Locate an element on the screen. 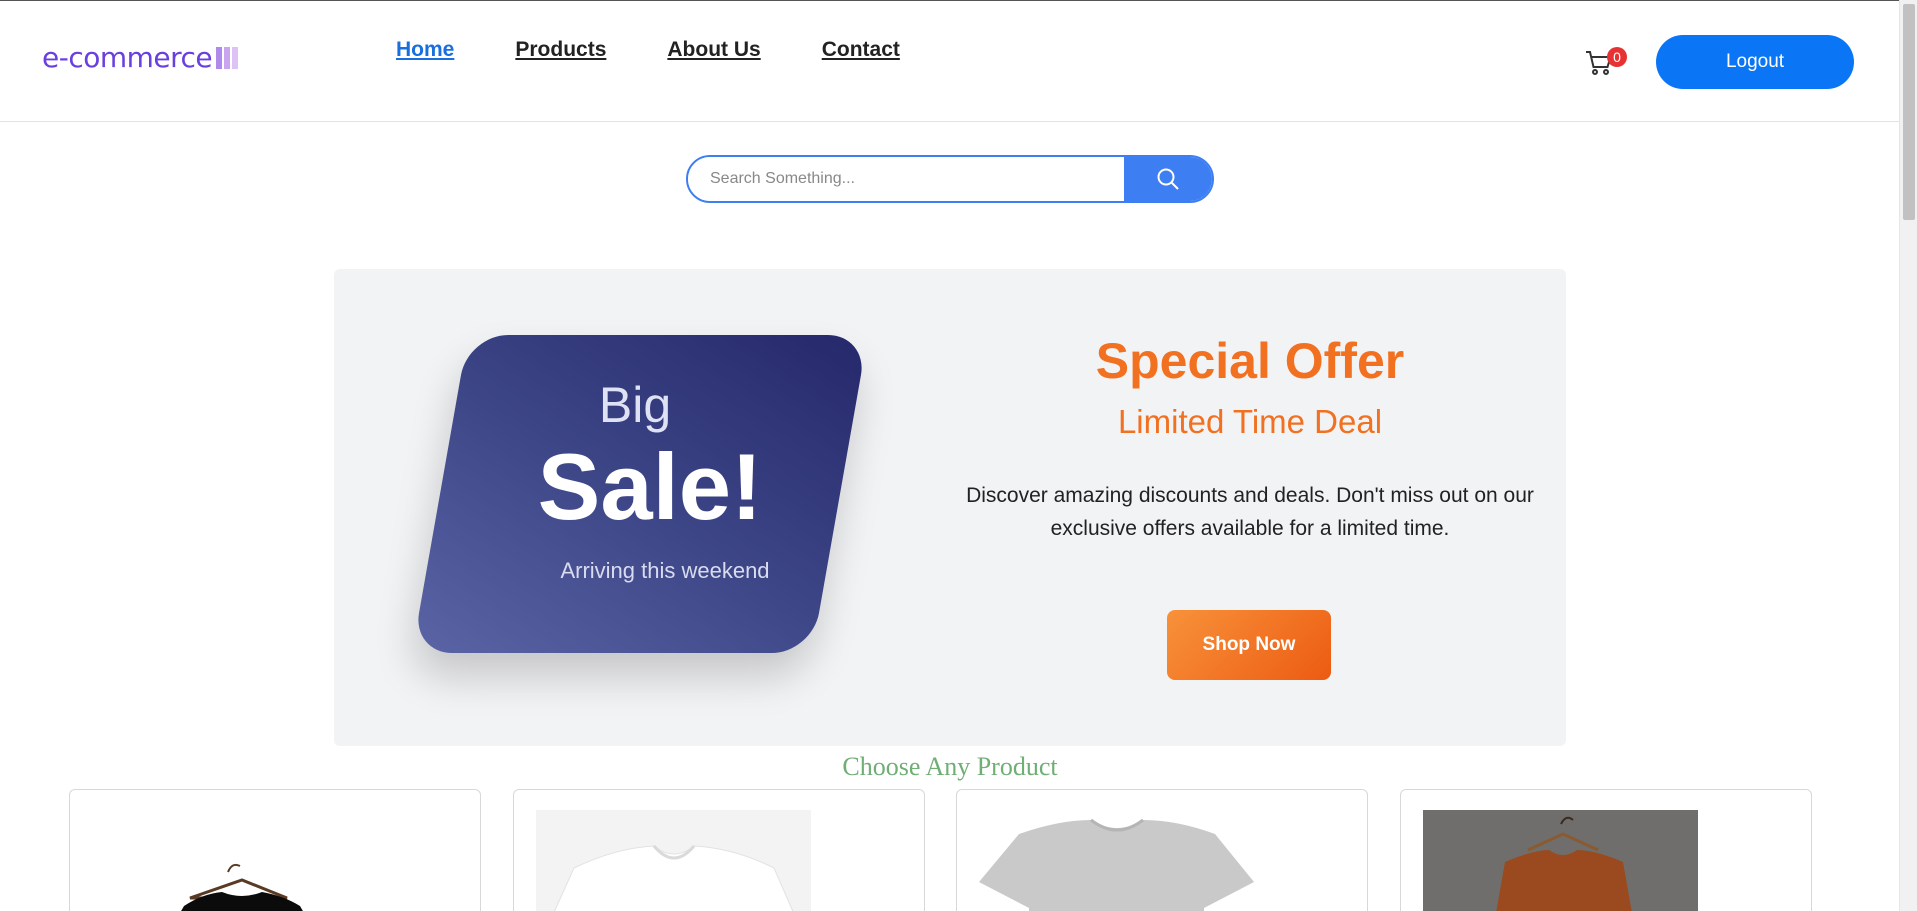 This screenshot has width=1917, height=911. logout-button: Logout is located at coordinates (1755, 62).